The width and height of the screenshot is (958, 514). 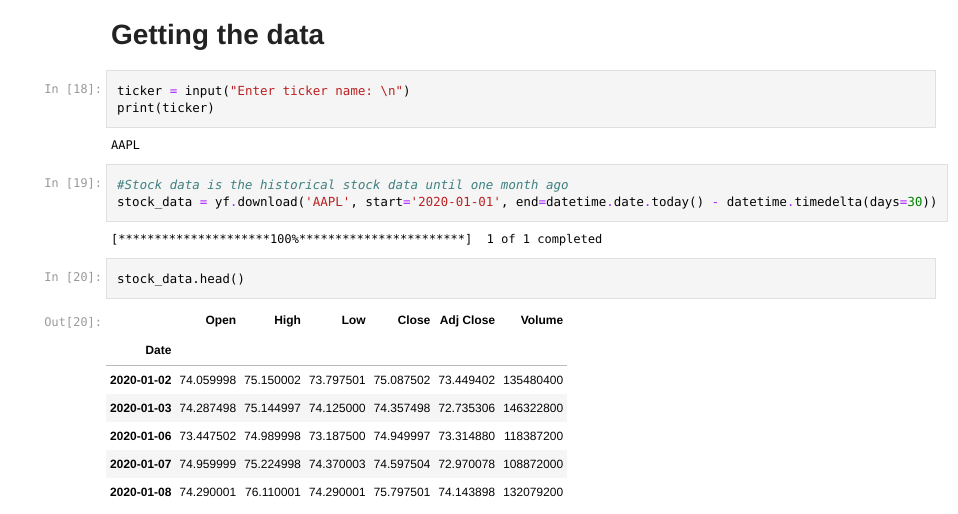 I want to click on table-cell: 118387200, so click(x=533, y=436).